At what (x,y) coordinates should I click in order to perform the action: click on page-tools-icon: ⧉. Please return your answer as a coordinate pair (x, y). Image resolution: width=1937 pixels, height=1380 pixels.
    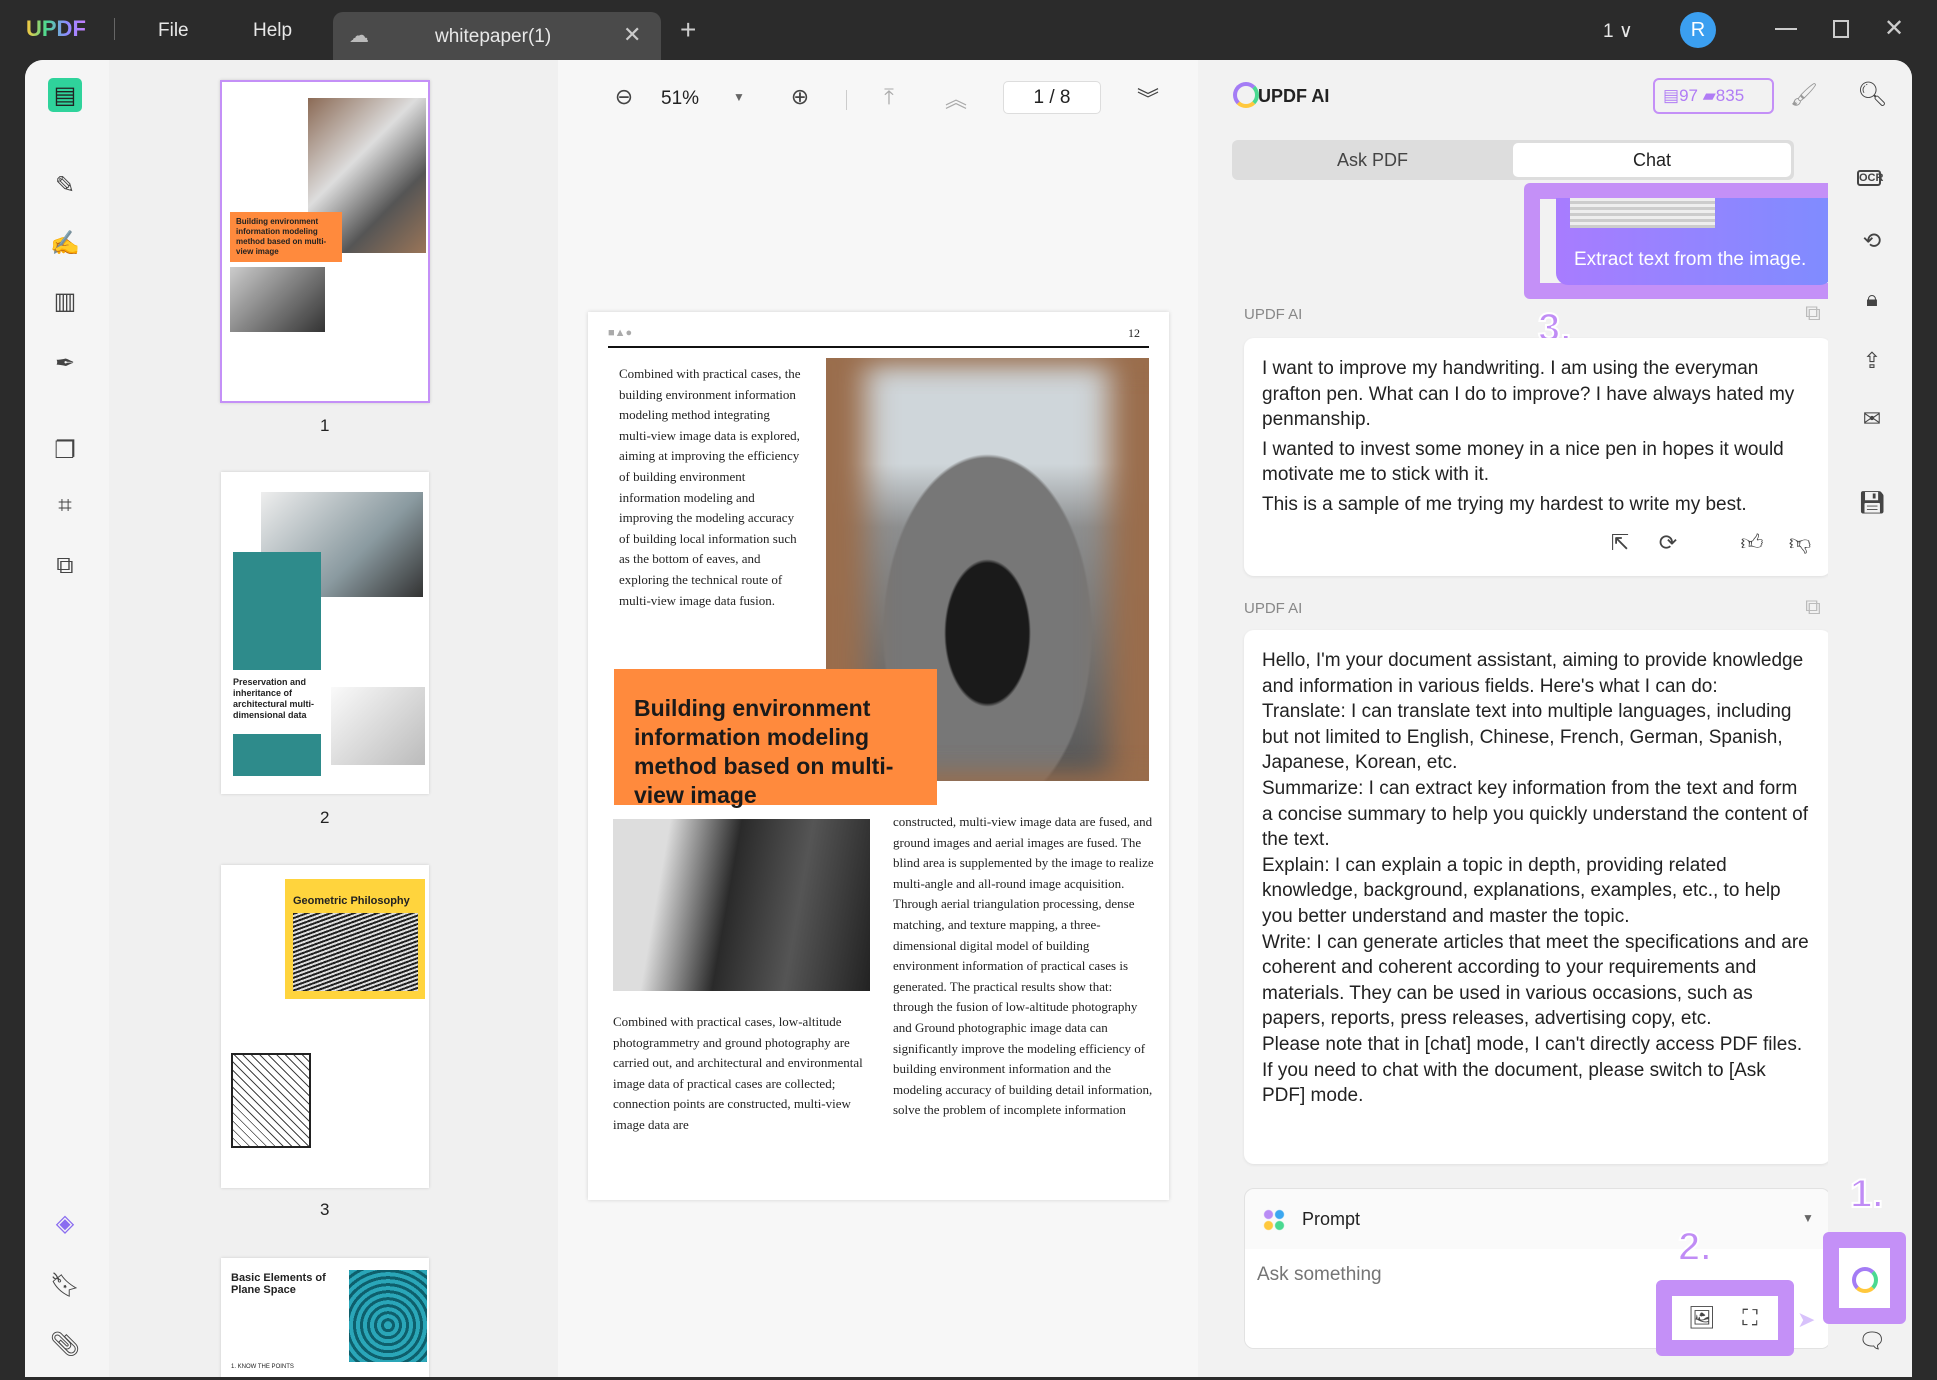
    Looking at the image, I should click on (65, 566).